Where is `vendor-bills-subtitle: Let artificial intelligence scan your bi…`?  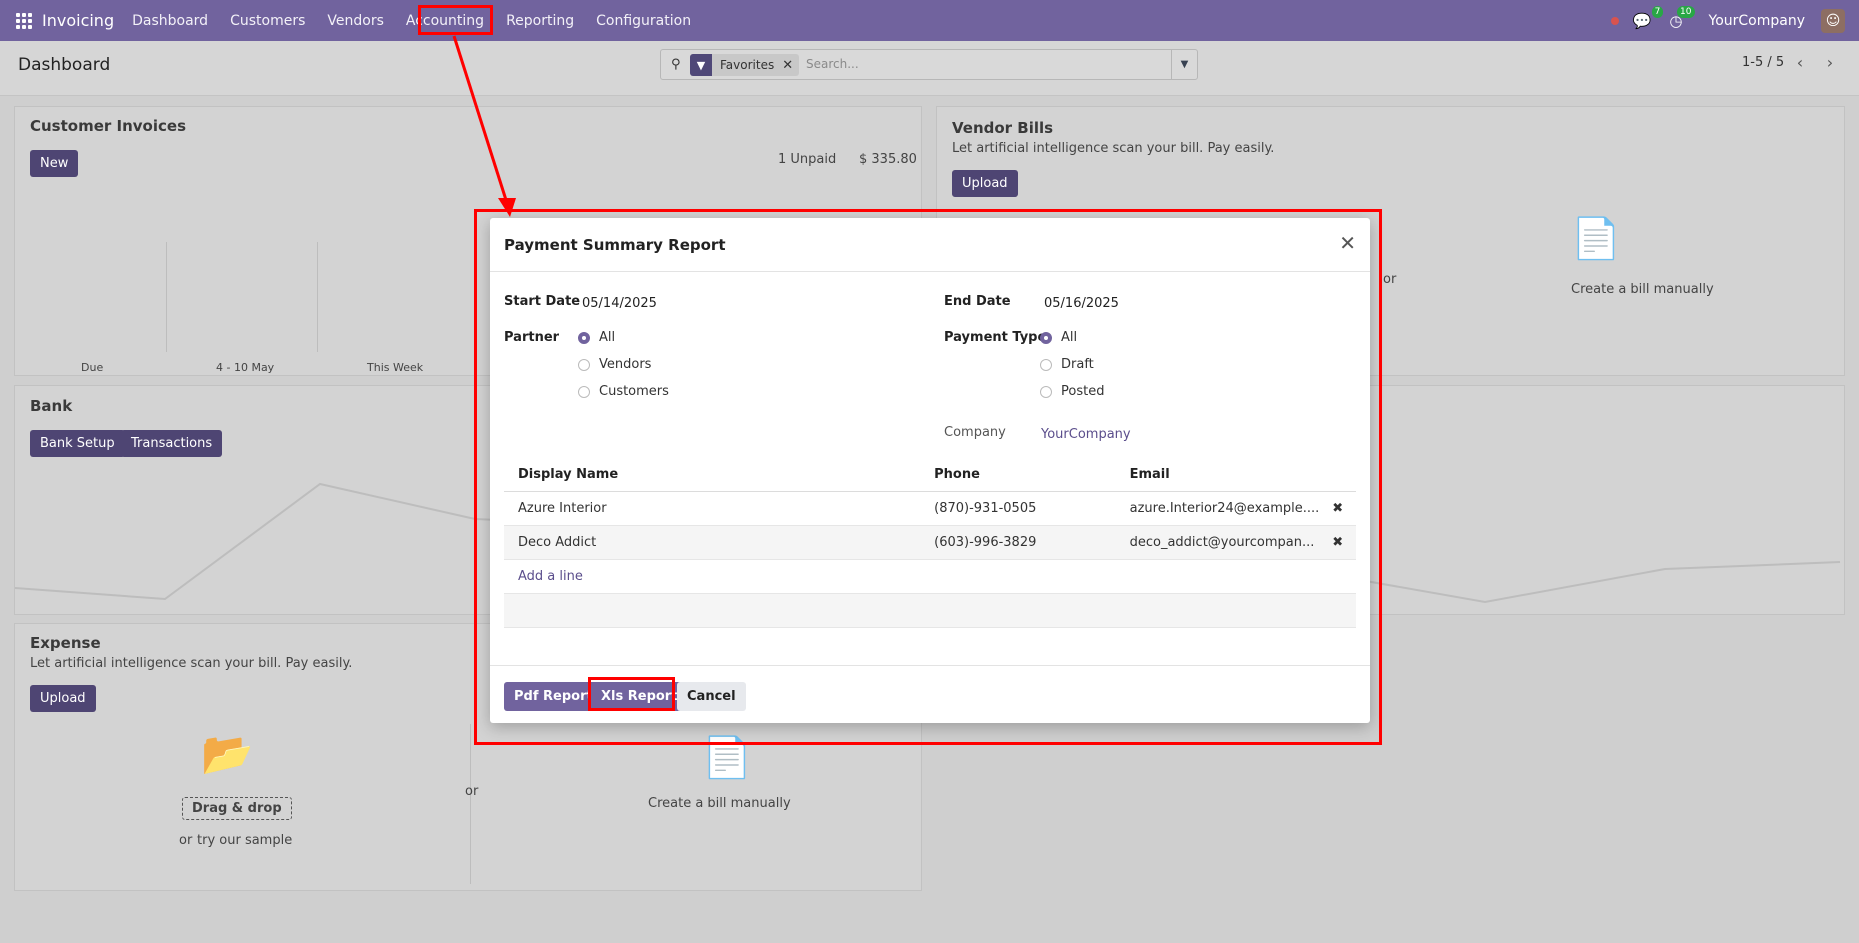 vendor-bills-subtitle: Let artificial intelligence scan your bi… is located at coordinates (1113, 148).